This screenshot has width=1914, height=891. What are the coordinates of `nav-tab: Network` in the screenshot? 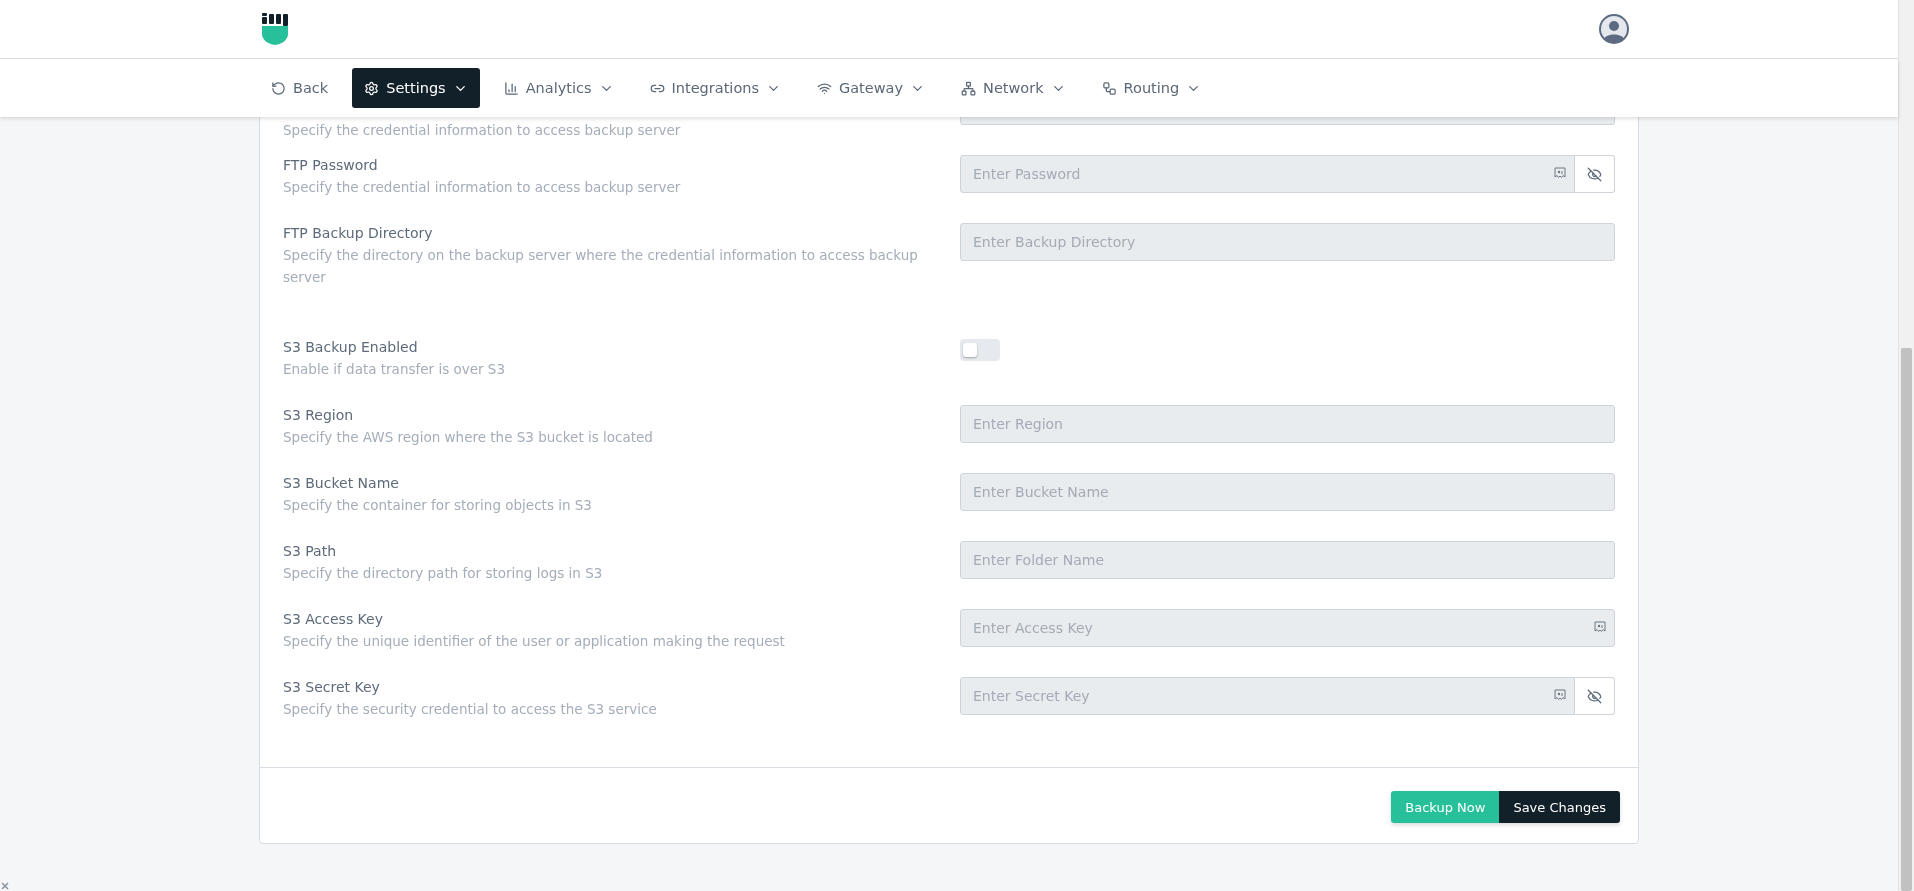 It's located at (1013, 88).